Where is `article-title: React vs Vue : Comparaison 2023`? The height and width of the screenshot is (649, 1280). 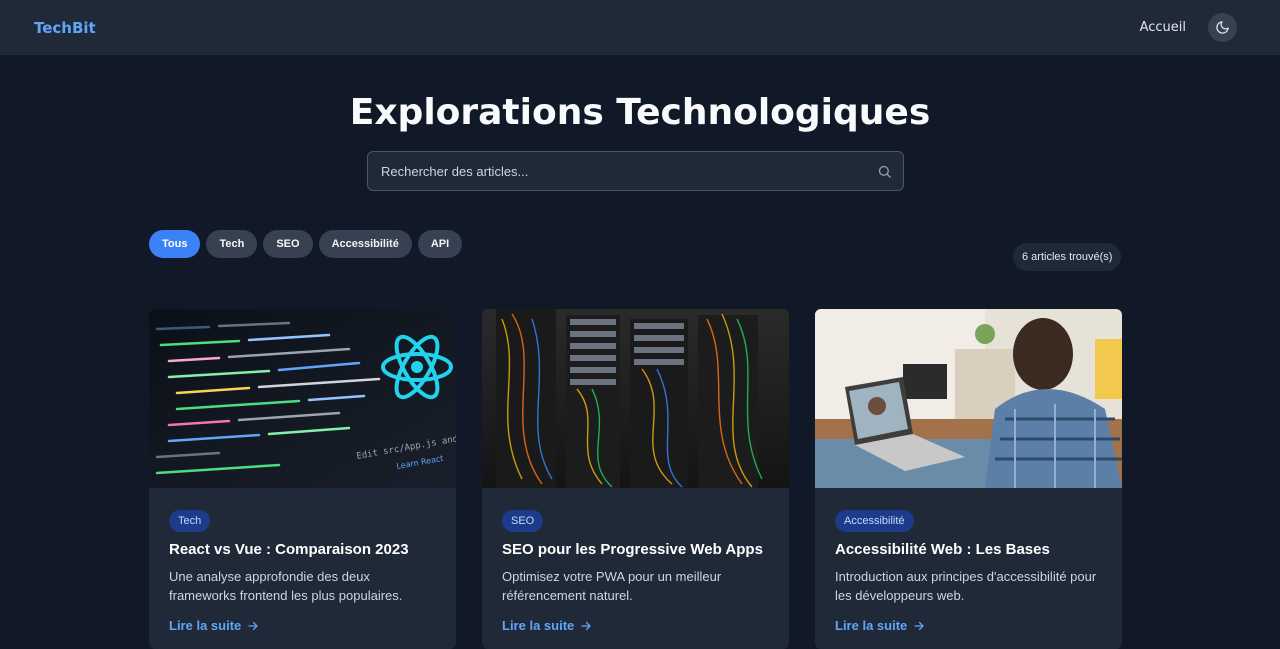
article-title: React vs Vue : Comparaison 2023 is located at coordinates (302, 549).